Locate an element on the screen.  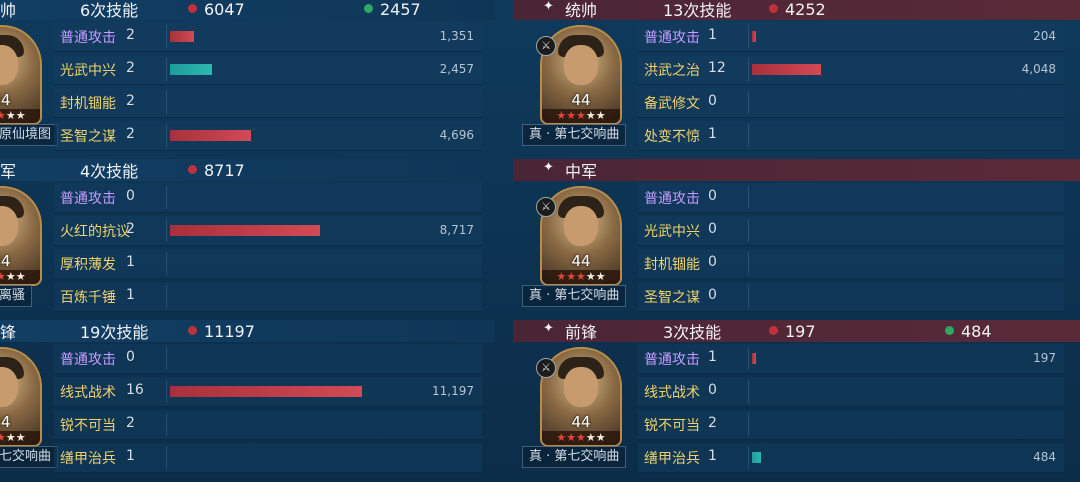
skill-name: 缮甲治兵 is located at coordinates (88, 459).